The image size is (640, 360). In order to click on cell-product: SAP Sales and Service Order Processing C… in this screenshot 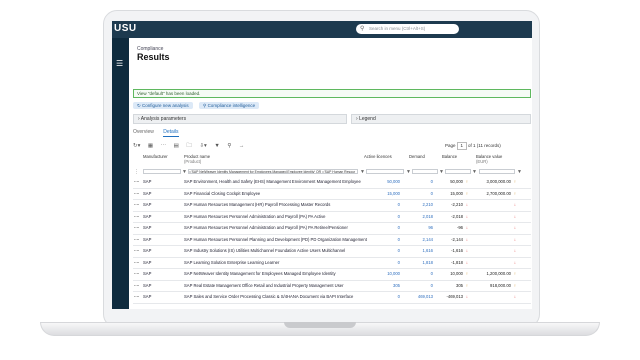, I will do `click(268, 296)`.